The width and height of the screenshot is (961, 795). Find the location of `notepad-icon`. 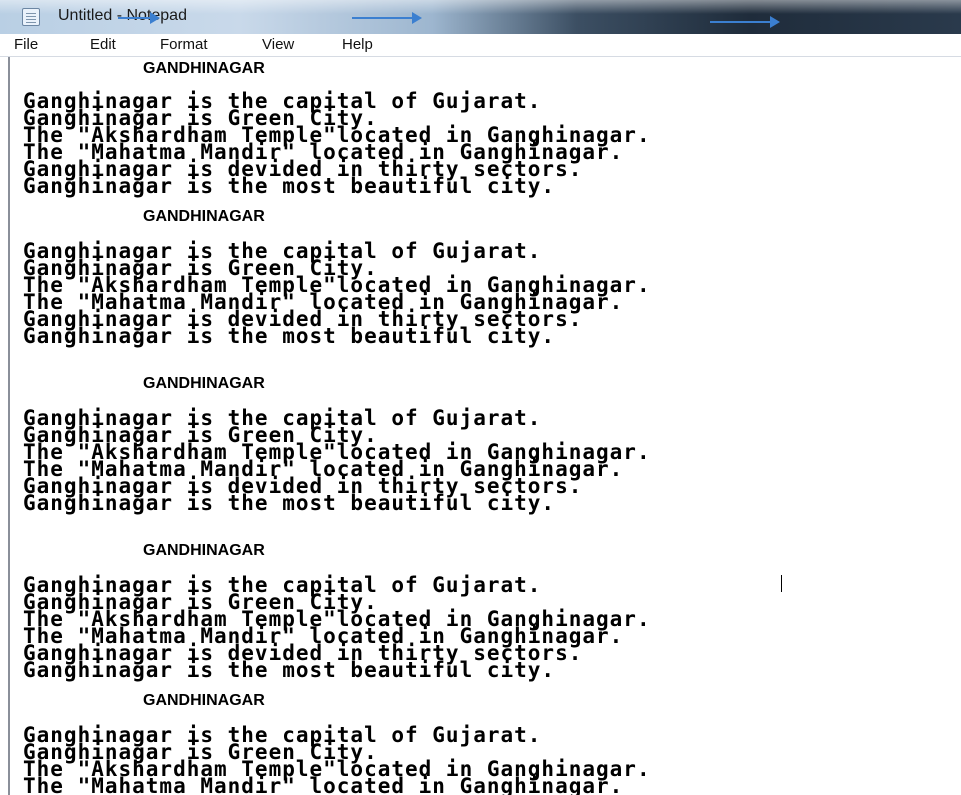

notepad-icon is located at coordinates (31, 17).